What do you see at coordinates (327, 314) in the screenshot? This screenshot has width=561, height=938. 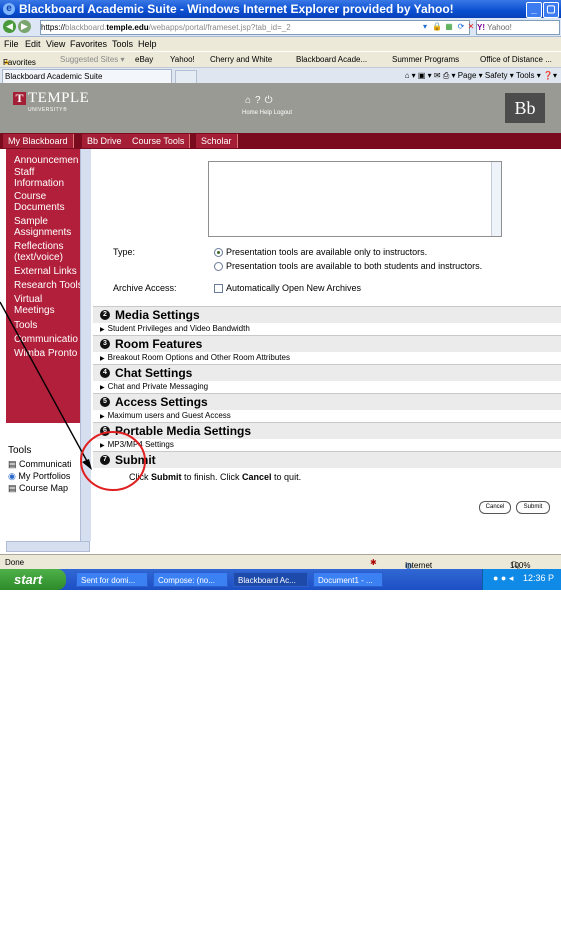 I see `section-media-settings: 2 Media Settings` at bounding box center [327, 314].